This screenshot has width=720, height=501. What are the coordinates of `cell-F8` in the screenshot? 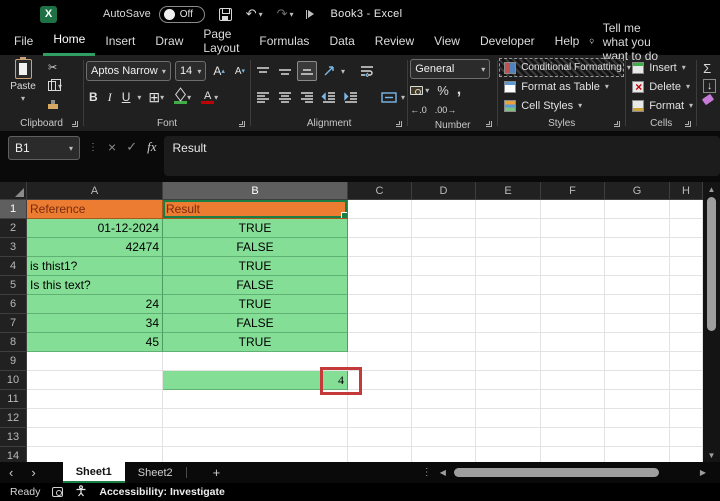 It's located at (573, 342).